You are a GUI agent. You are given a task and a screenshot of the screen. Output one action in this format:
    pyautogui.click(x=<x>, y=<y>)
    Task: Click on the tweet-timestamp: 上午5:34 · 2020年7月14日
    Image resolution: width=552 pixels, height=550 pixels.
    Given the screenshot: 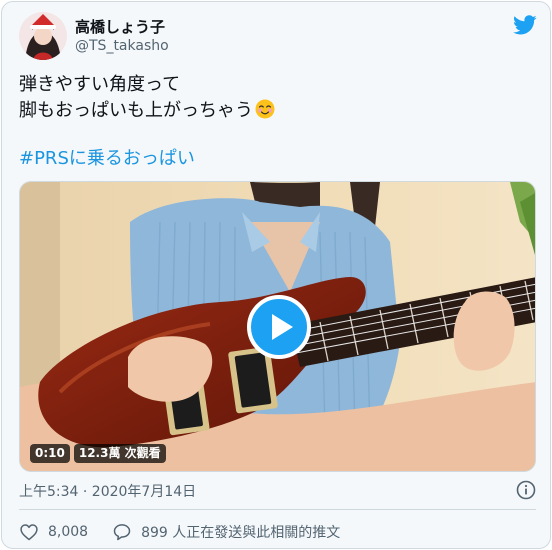 What is the action you would take?
    pyautogui.click(x=107, y=491)
    